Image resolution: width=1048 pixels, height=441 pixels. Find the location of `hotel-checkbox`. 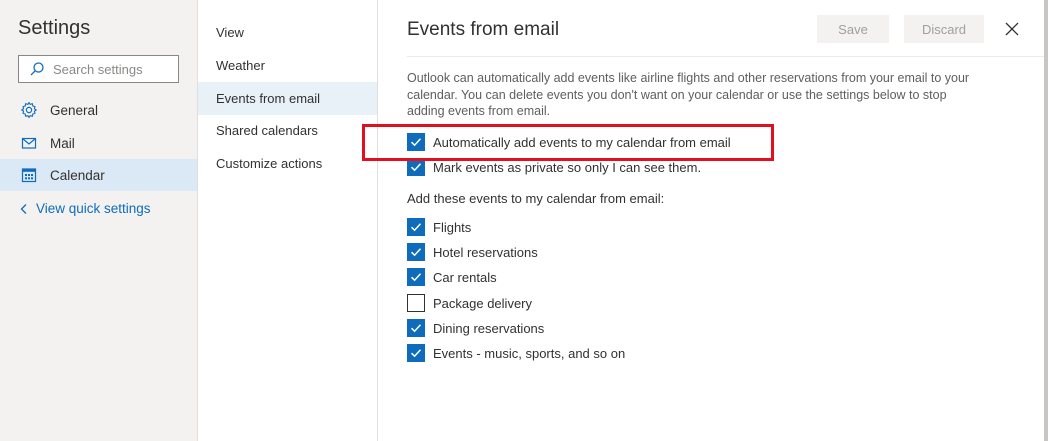

hotel-checkbox is located at coordinates (416, 252).